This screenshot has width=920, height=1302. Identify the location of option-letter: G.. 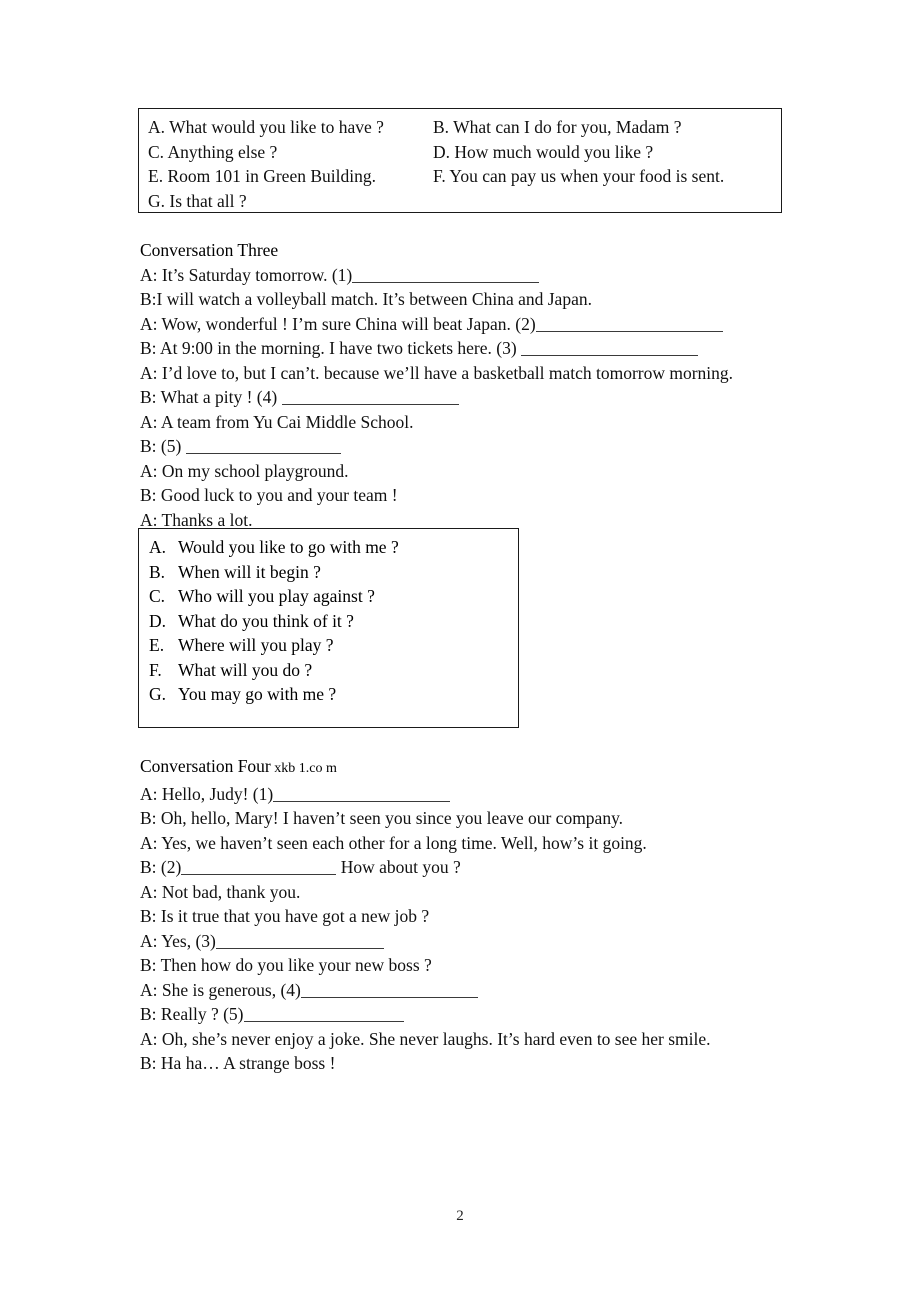
(158, 694).